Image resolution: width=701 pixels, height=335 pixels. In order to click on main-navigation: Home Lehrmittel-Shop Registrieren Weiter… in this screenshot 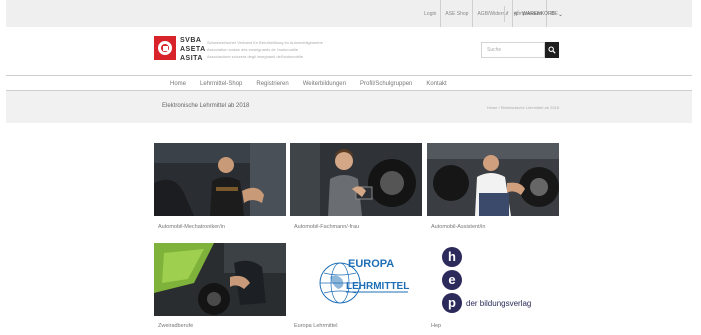, I will do `click(349, 83)`.